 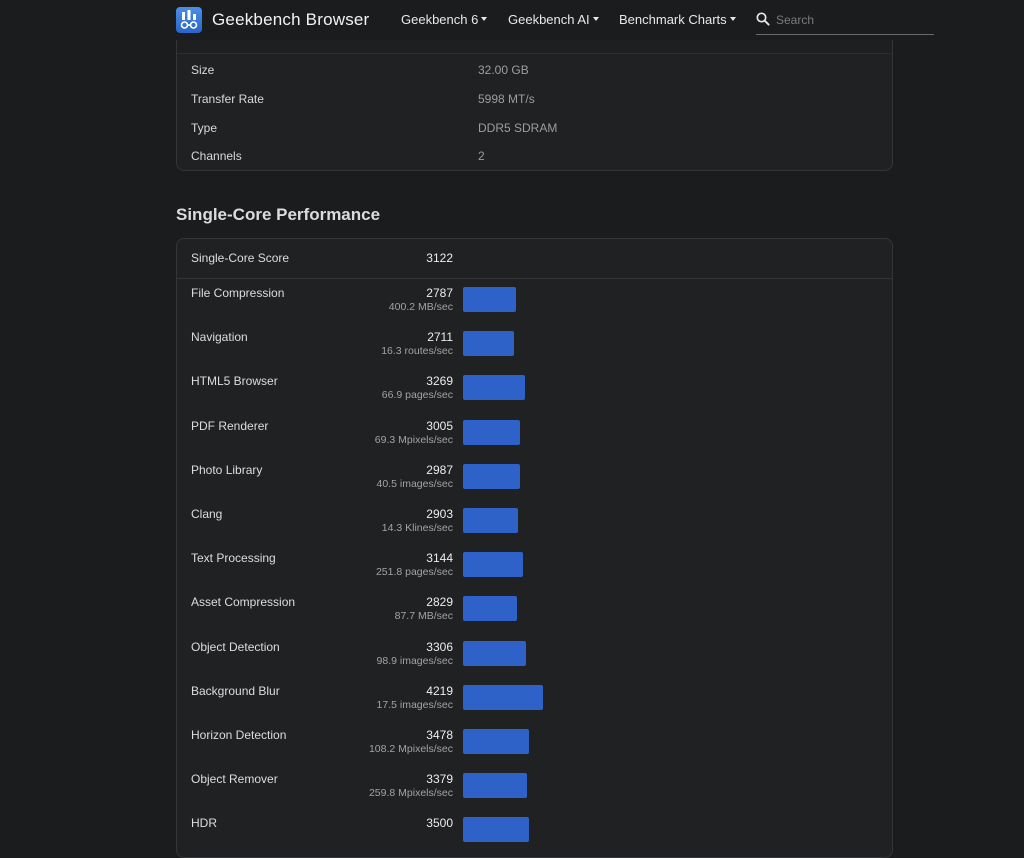 I want to click on benchmark-row: Object Detection 3306 98.9 images/sec, so click(x=534, y=660).